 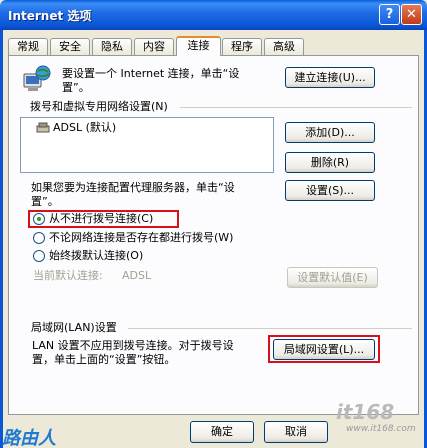 What do you see at coordinates (332, 277) in the screenshot?
I see `set-default-button: 设置默认值(E)` at bounding box center [332, 277].